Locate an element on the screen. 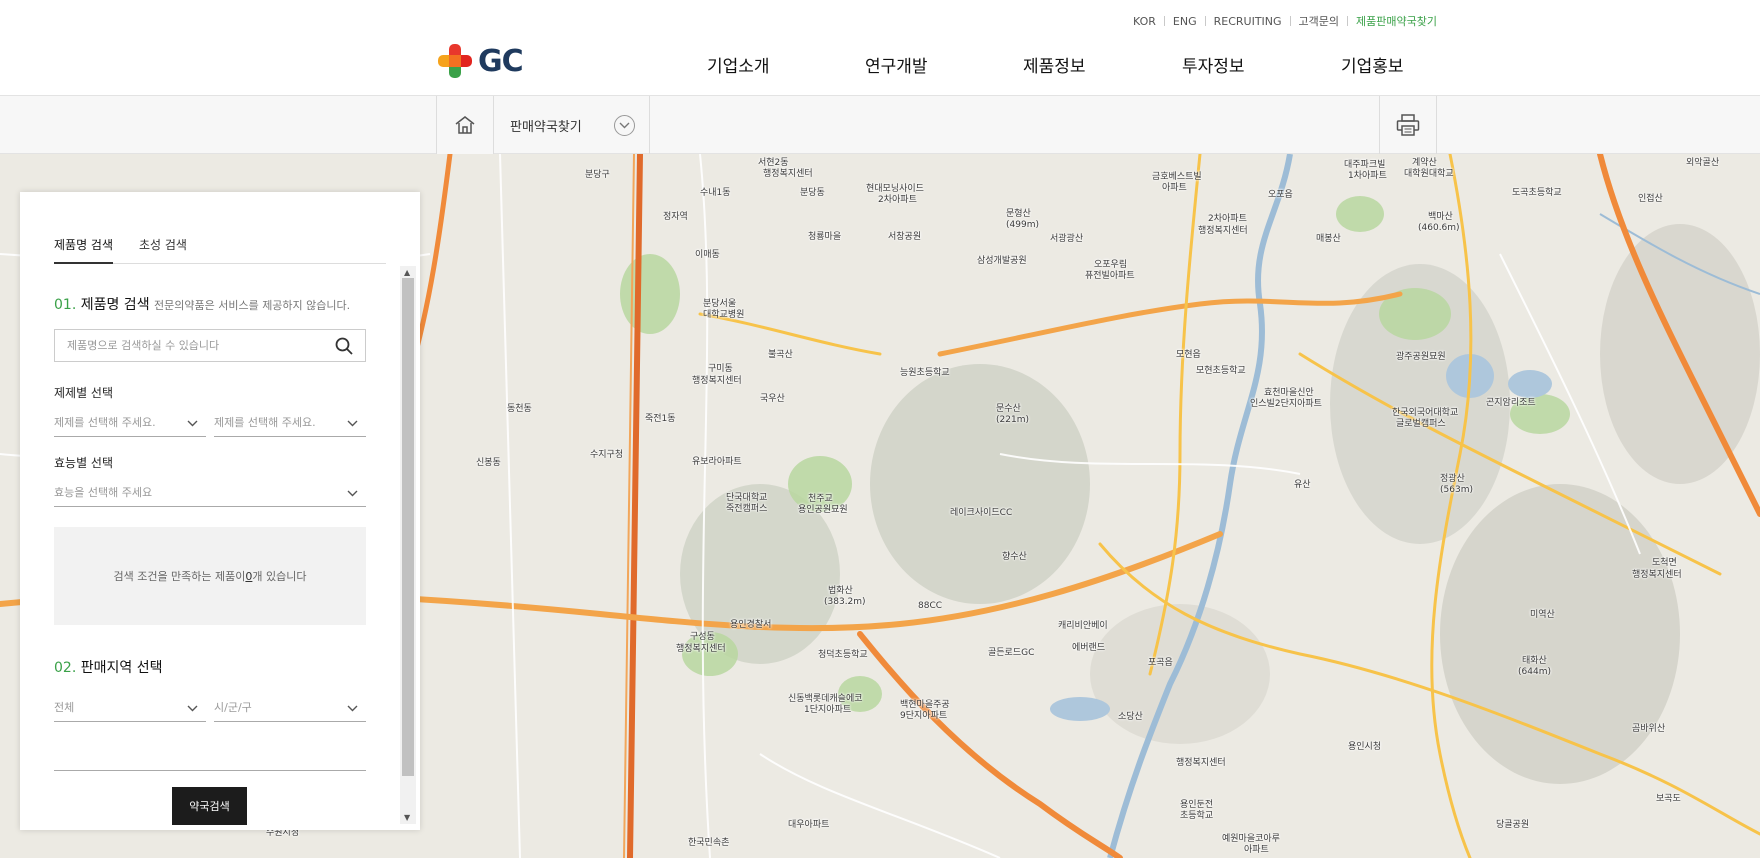 The height and width of the screenshot is (858, 1760). region-city-select: 시/군/구 is located at coordinates (290, 707).